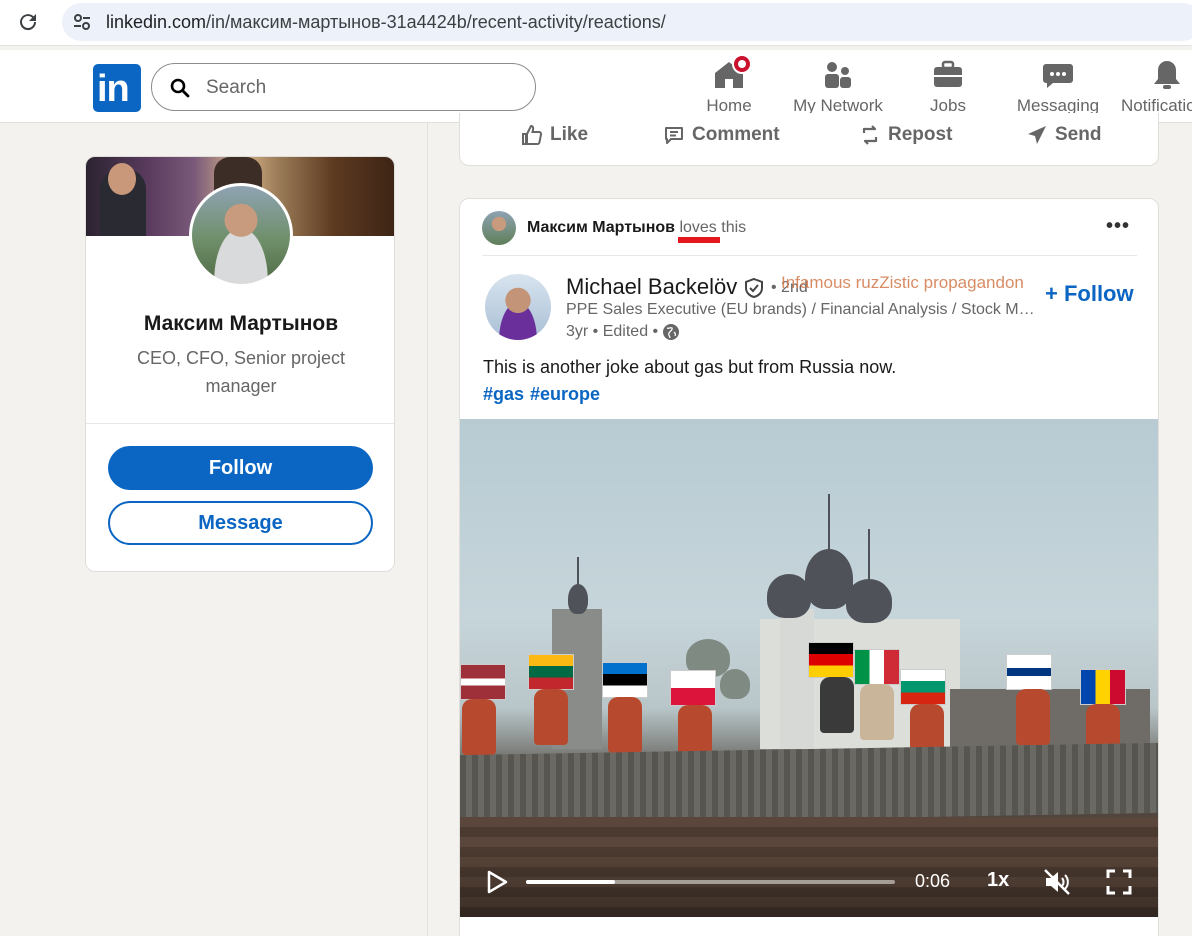 This screenshot has width=1192, height=936. What do you see at coordinates (734, 227) in the screenshot?
I see `activity-suffix: this` at bounding box center [734, 227].